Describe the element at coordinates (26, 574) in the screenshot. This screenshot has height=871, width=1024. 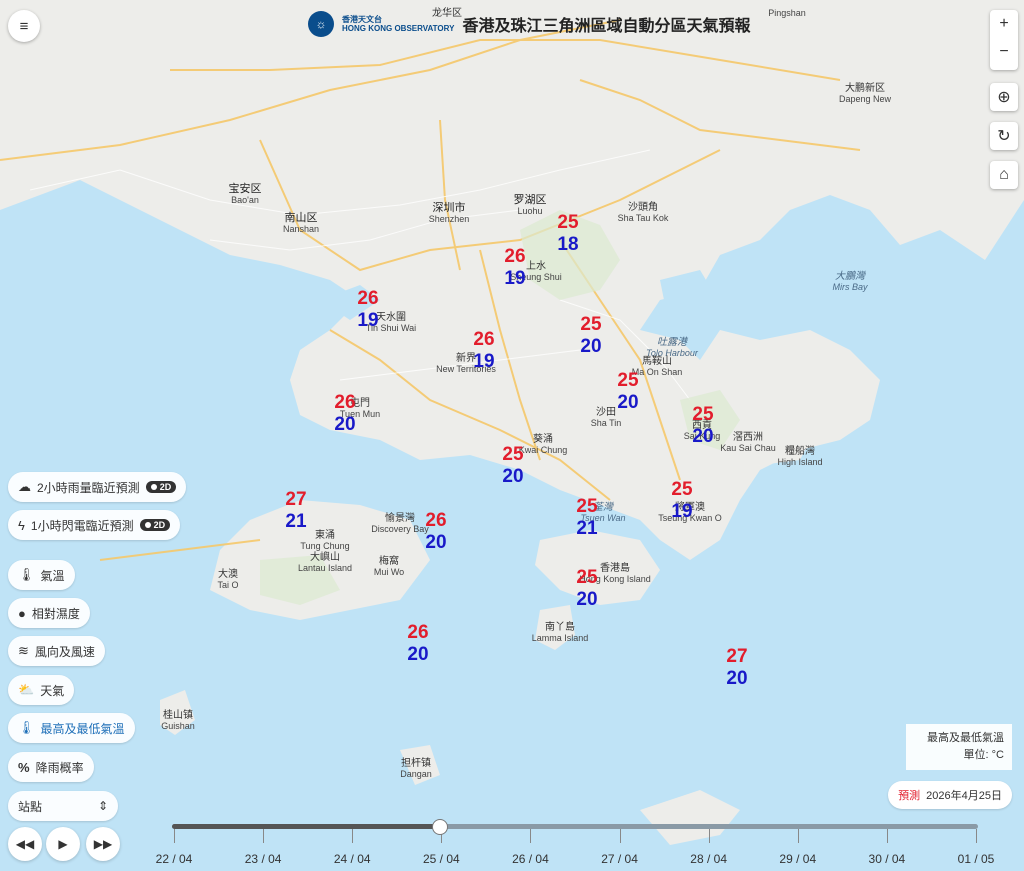
I see `thermometer-icon: 🌡` at that location.